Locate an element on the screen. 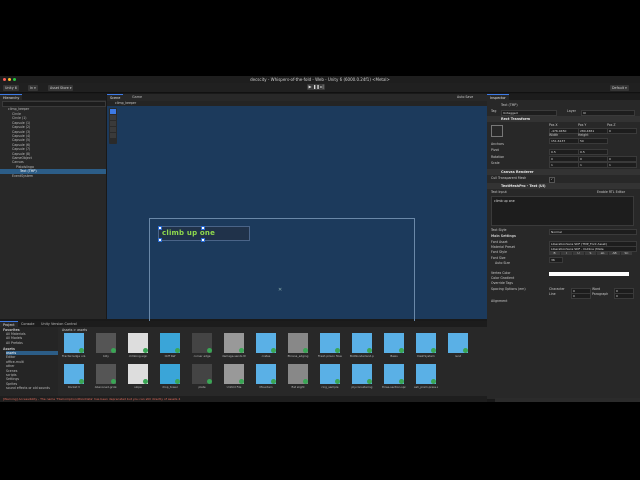 The image size is (640, 480). tag-dropdown: Untagged is located at coordinates (529, 112).